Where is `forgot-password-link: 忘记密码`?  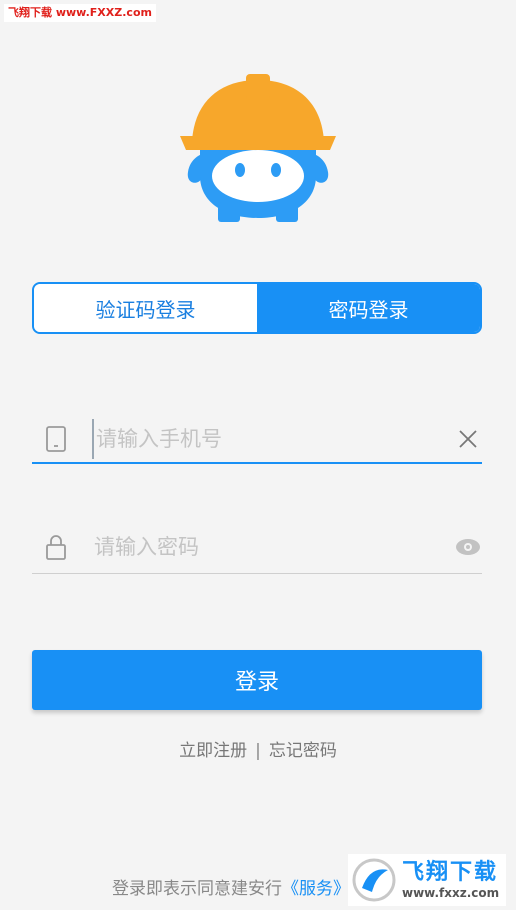
forgot-password-link: 忘记密码 is located at coordinates (303, 751).